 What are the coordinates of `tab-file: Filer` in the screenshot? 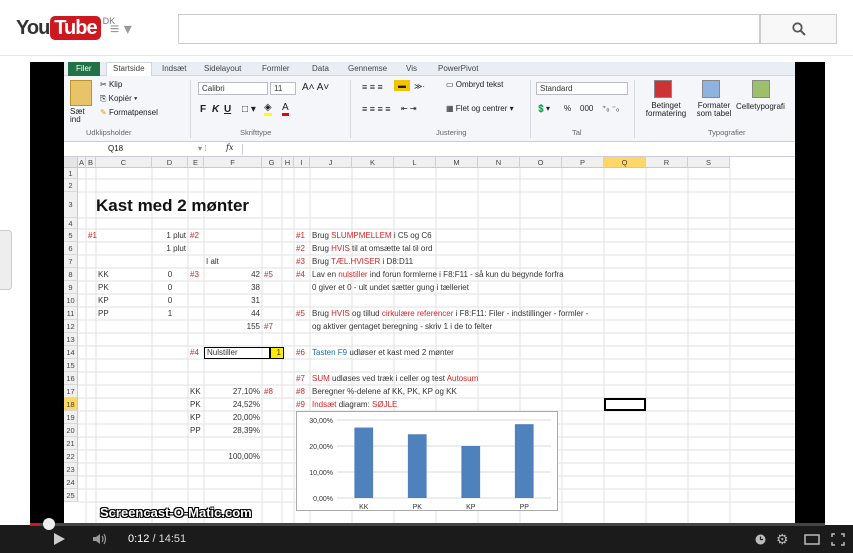 It's located at (84, 69).